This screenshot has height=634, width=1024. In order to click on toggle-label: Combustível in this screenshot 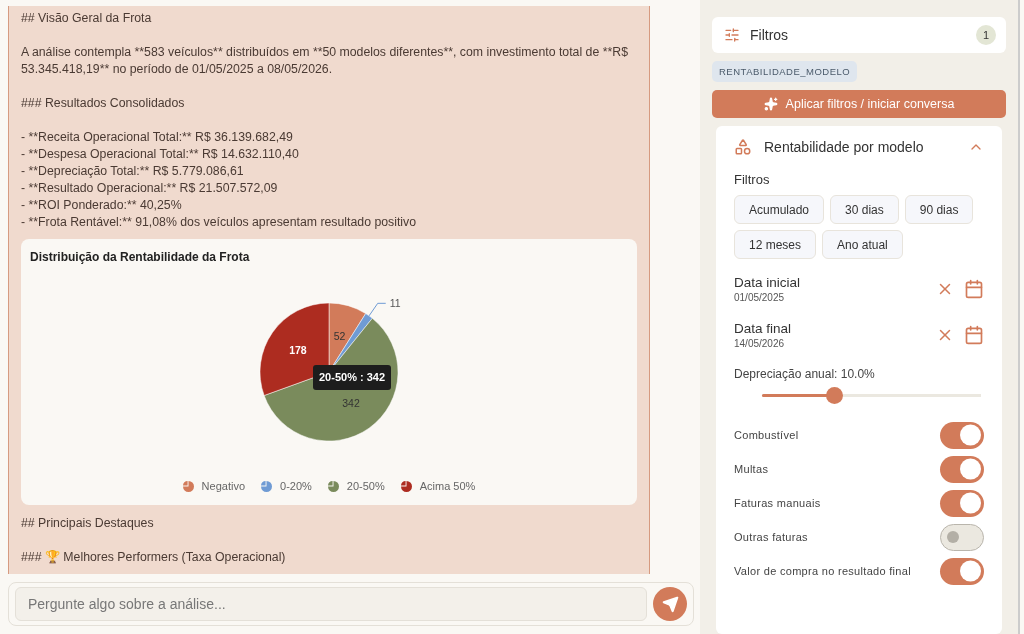, I will do `click(766, 435)`.